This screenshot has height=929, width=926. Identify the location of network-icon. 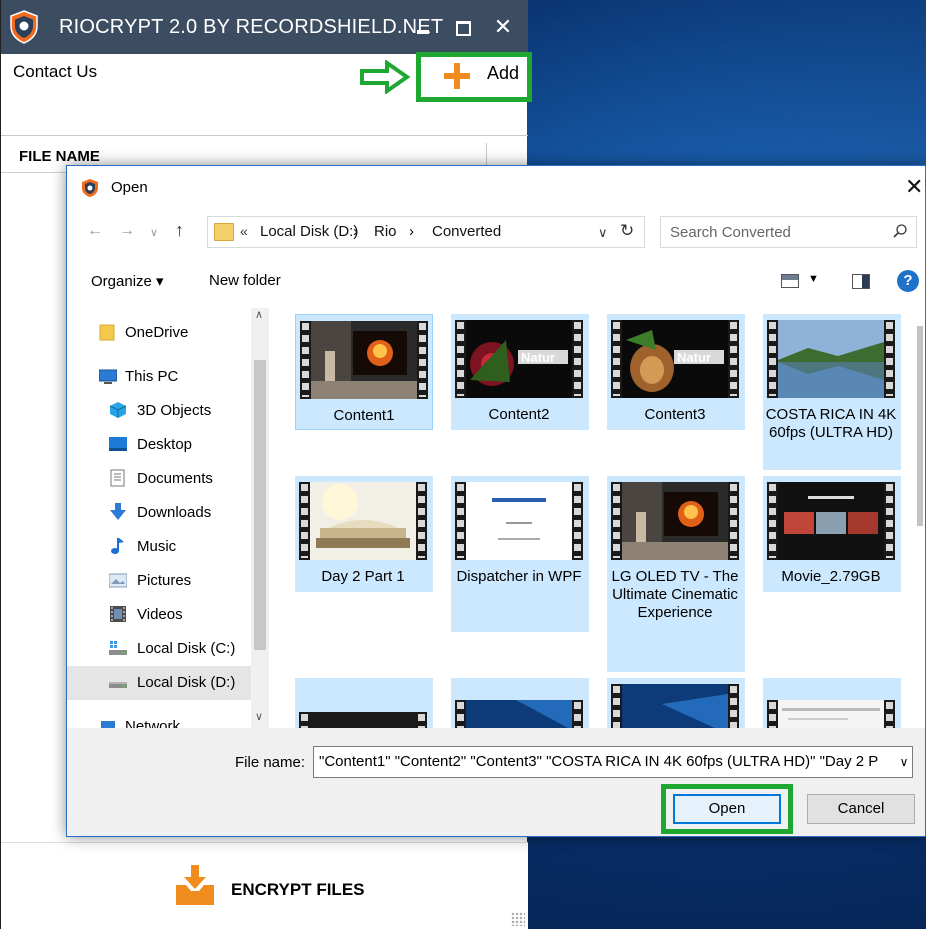
(108, 724).